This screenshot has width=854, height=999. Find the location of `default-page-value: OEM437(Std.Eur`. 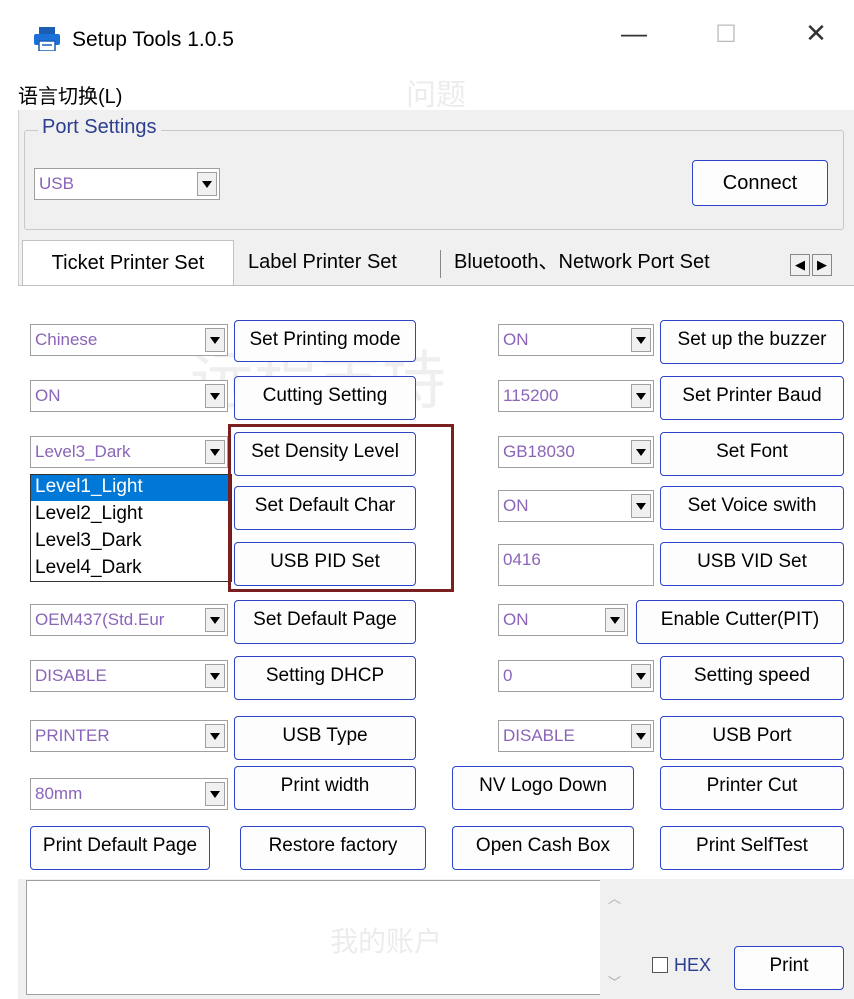

default-page-value: OEM437(Std.Eur is located at coordinates (100, 619).